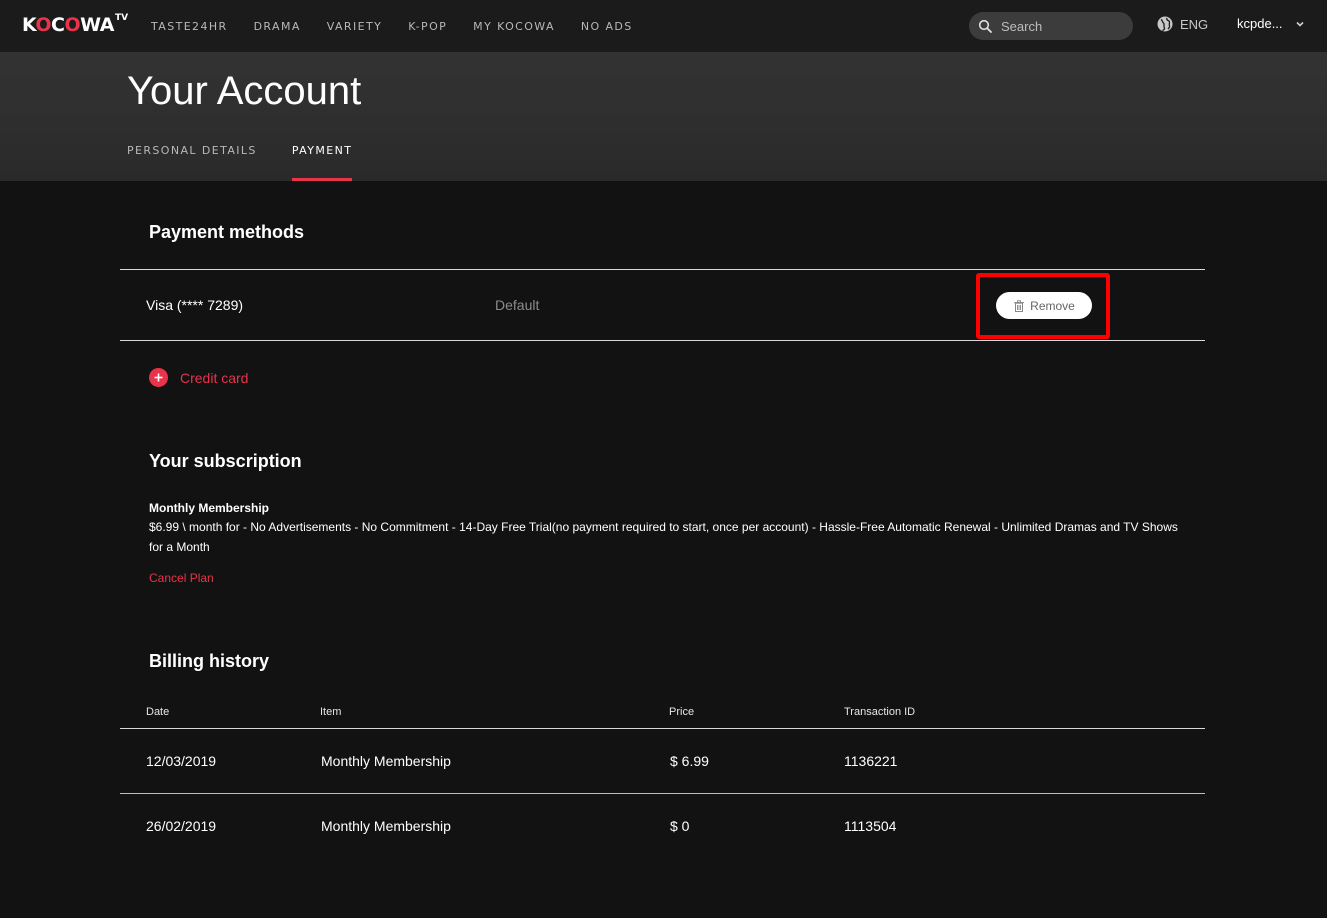 This screenshot has width=1327, height=918. Describe the element at coordinates (181, 578) in the screenshot. I see `cancel-plan-link: Cancel Plan` at that location.